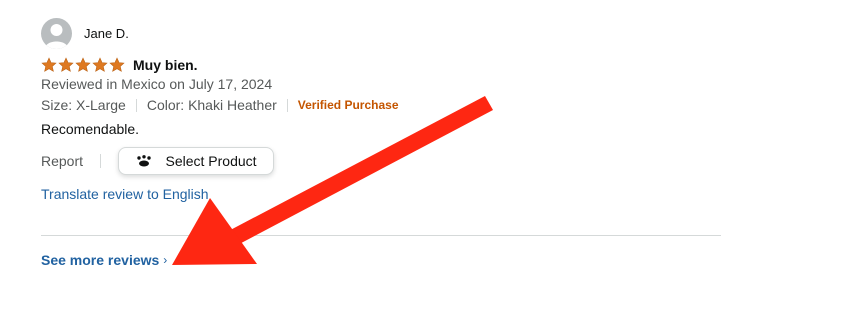 This screenshot has height=314, width=860. I want to click on select-product-button: Select Product, so click(196, 161).